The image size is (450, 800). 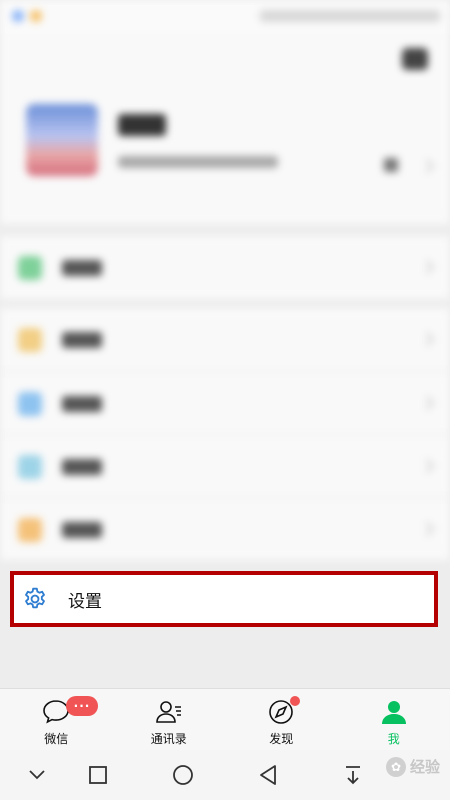 What do you see at coordinates (350, 16) in the screenshot?
I see `status-indicators` at bounding box center [350, 16].